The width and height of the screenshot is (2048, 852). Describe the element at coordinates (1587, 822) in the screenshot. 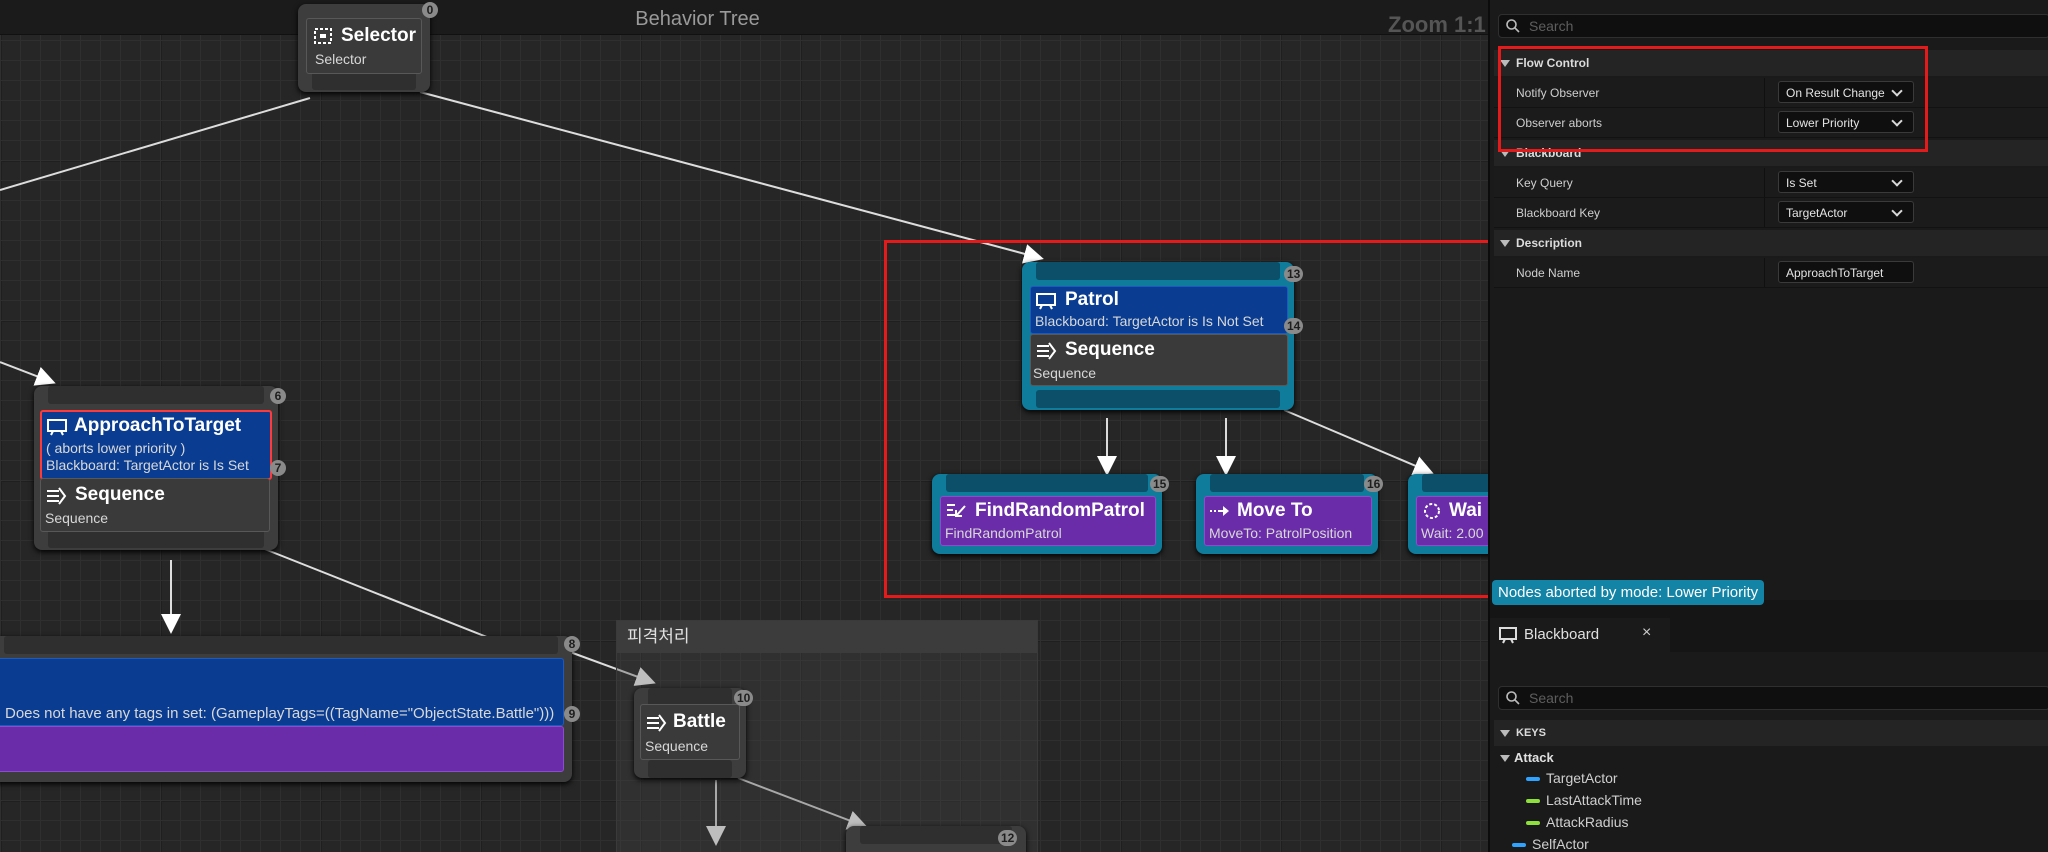

I see `key-name: AttackRadius` at that location.